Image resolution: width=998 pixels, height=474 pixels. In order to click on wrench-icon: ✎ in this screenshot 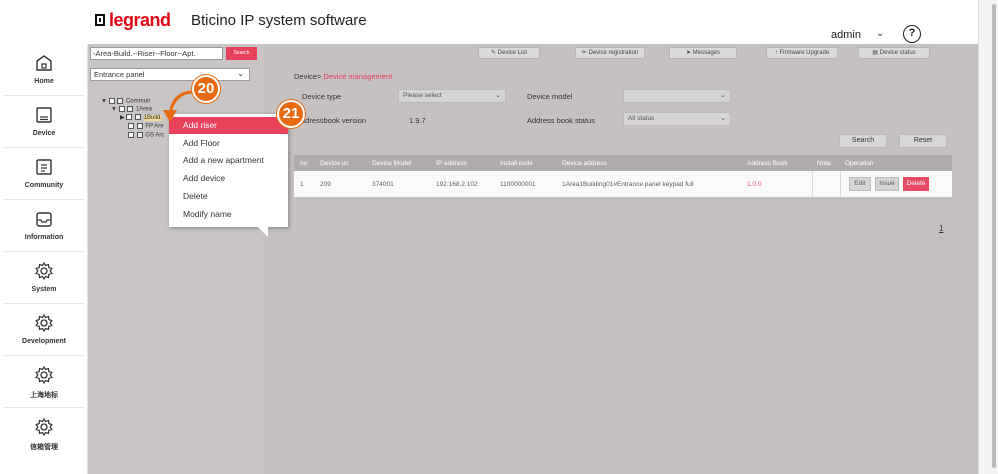, I will do `click(493, 53)`.